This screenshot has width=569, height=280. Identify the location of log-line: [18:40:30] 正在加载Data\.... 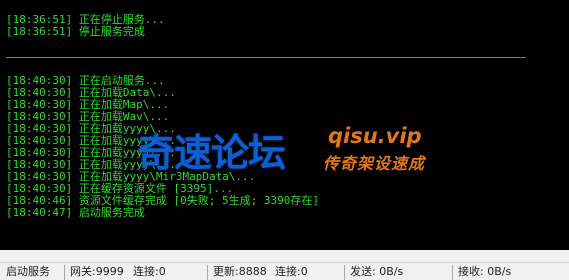
(91, 92).